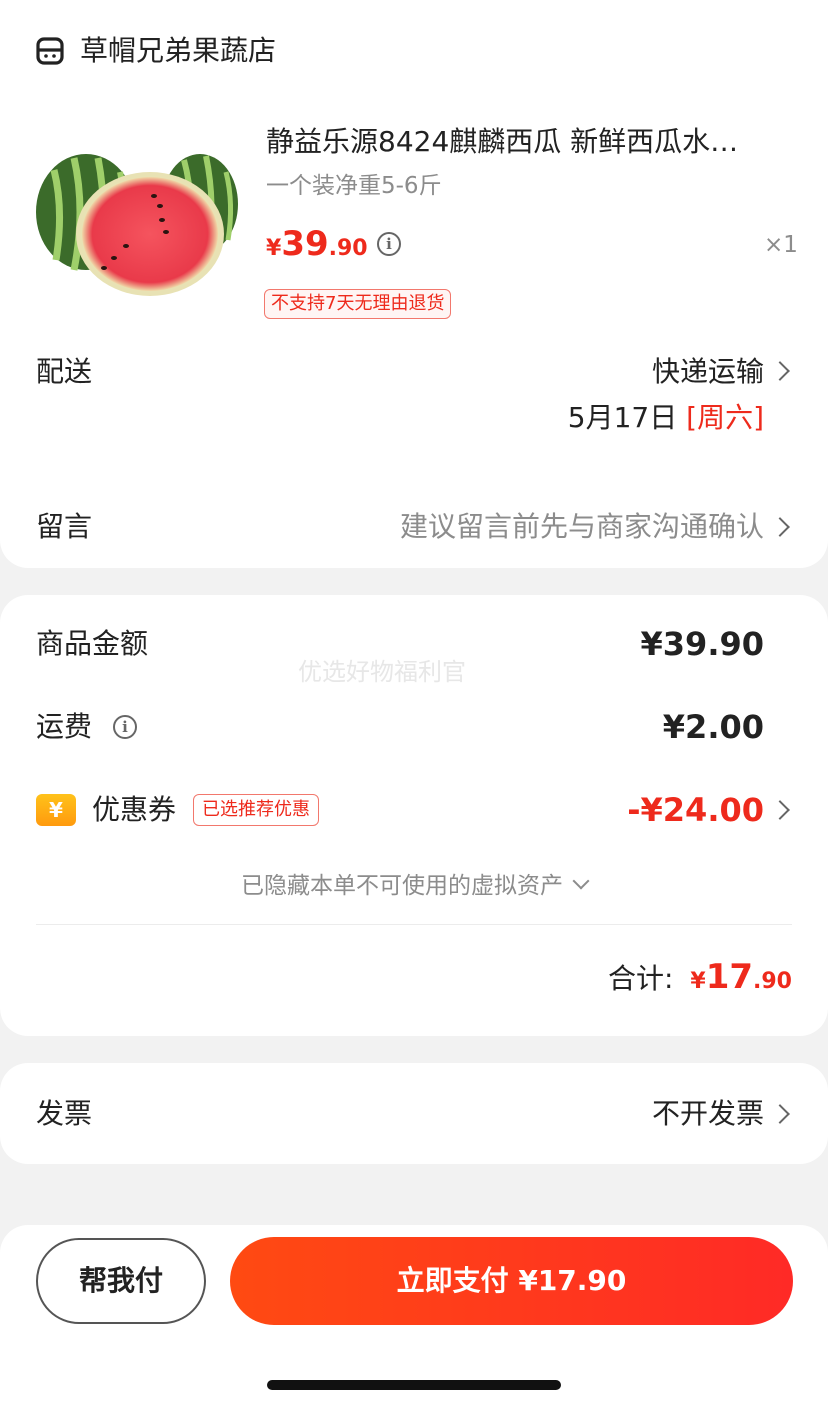 The image size is (828, 1408). What do you see at coordinates (64, 1113) in the screenshot?
I see `invoice-label: 发票` at bounding box center [64, 1113].